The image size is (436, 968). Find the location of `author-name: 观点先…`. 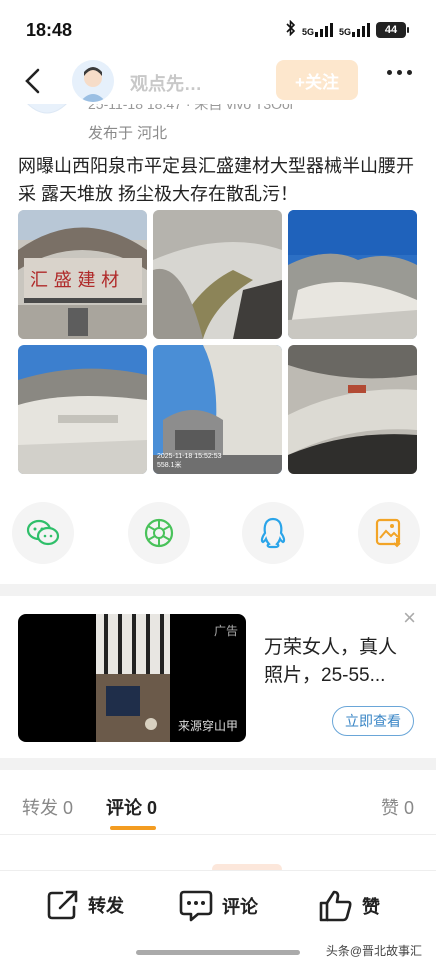

author-name: 观点先… is located at coordinates (166, 83).